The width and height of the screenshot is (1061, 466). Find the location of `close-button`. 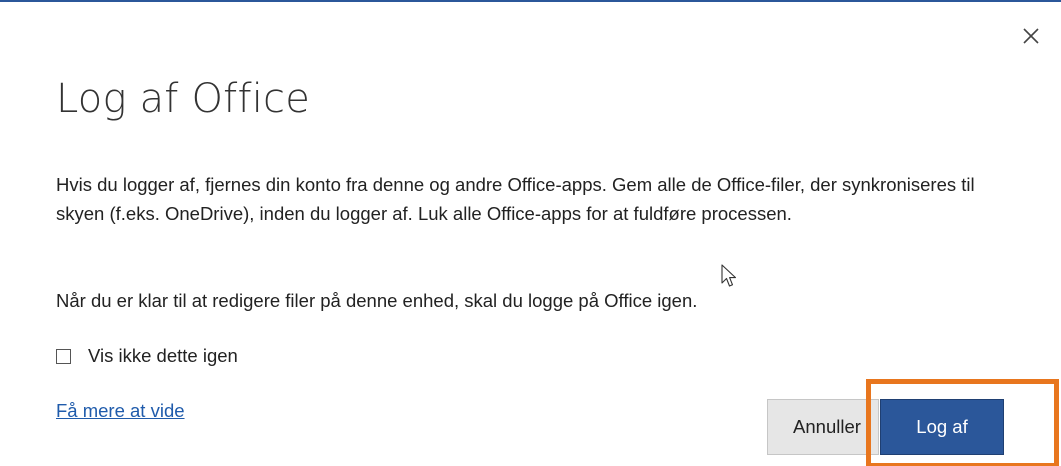

close-button is located at coordinates (1031, 36).